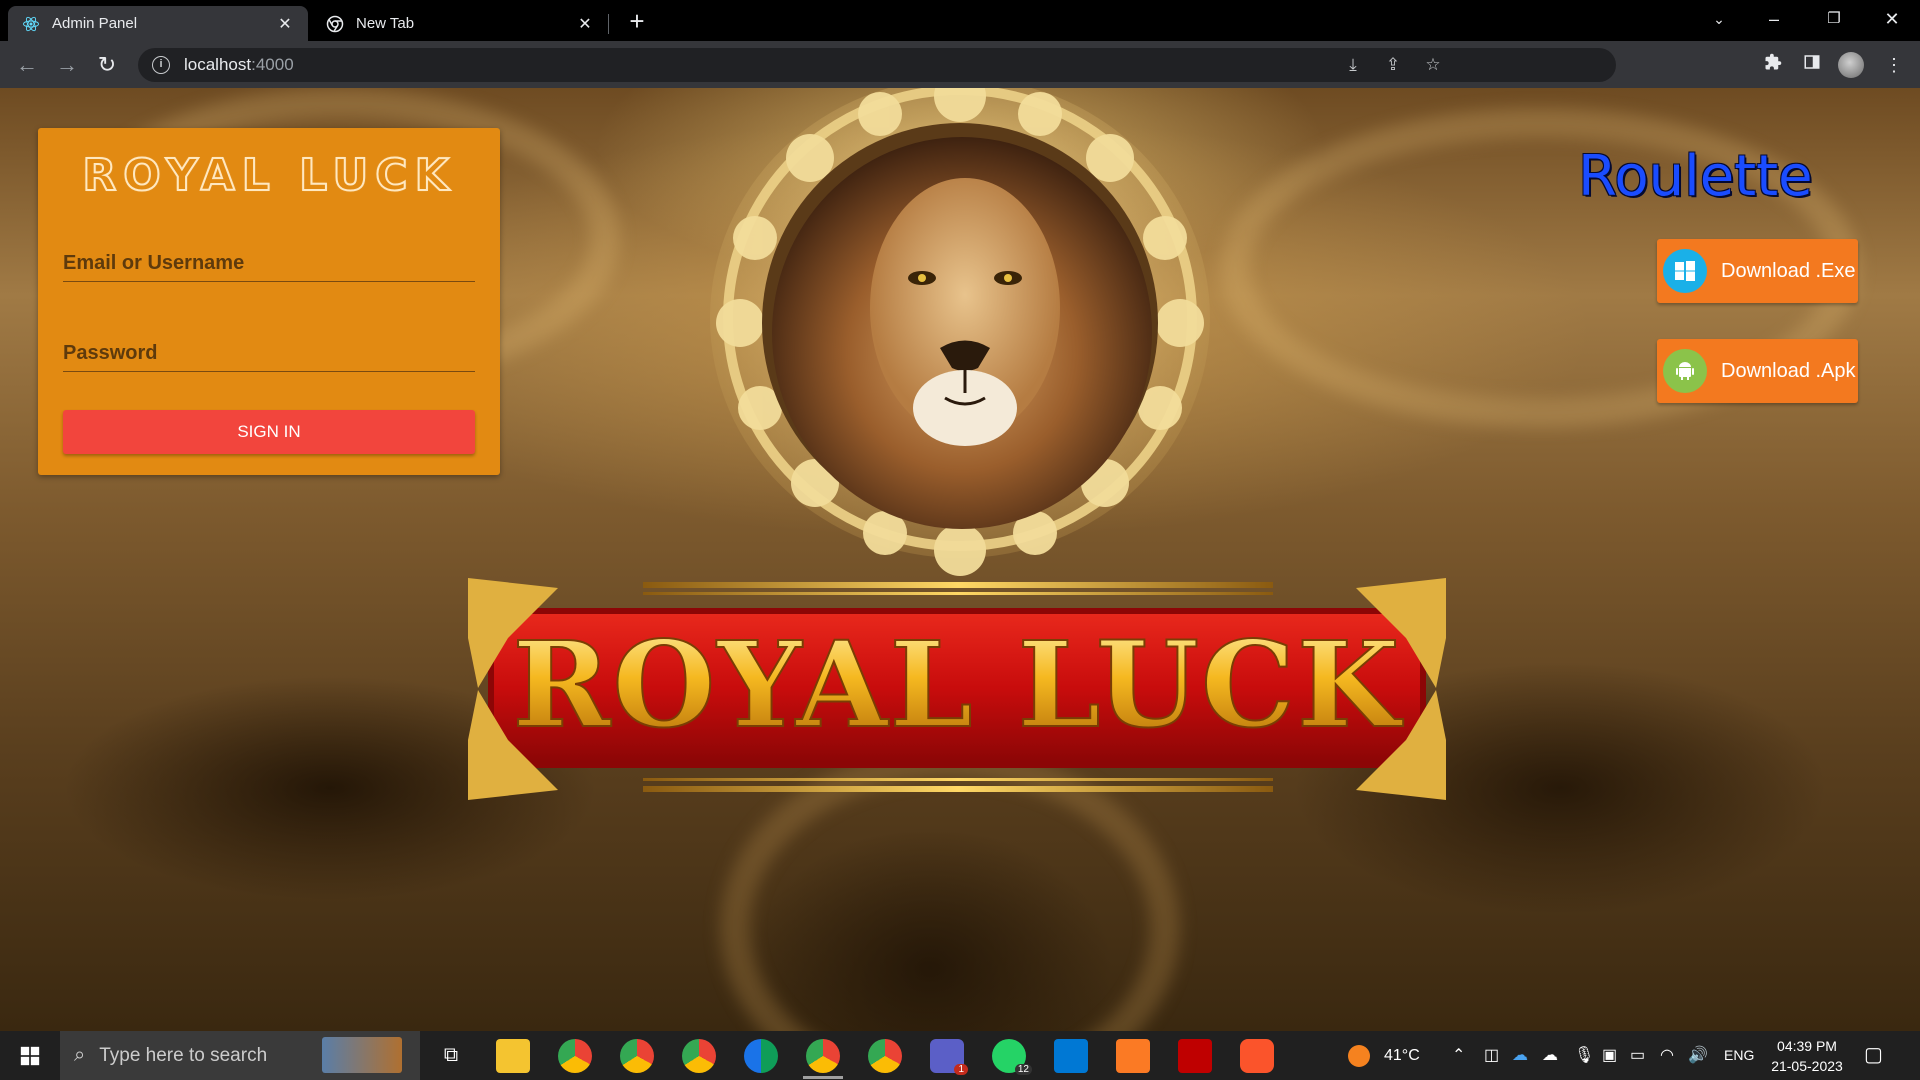  What do you see at coordinates (1402, 1055) in the screenshot?
I see `weather-temperature: 41°C` at bounding box center [1402, 1055].